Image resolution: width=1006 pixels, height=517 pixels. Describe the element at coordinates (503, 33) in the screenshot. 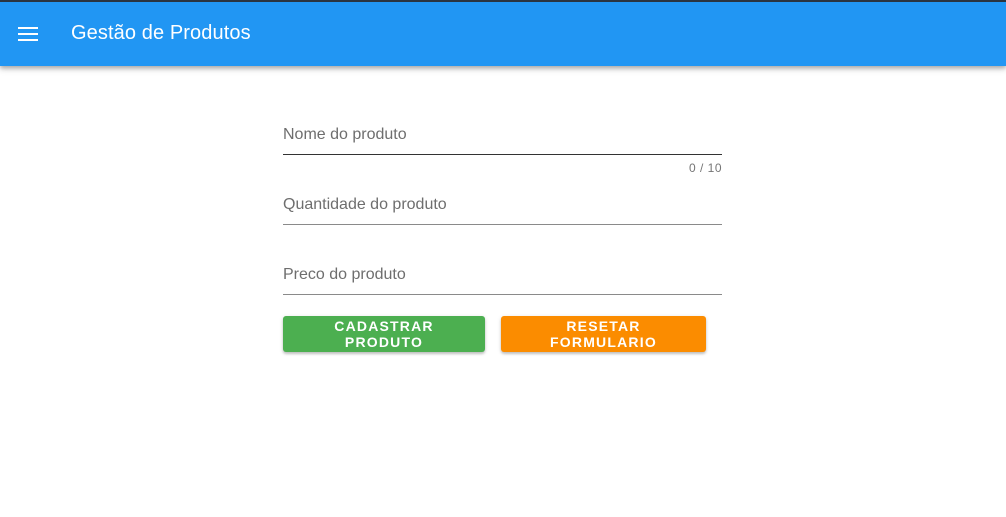

I see `app-toolbar: Gestão de Produtos` at that location.